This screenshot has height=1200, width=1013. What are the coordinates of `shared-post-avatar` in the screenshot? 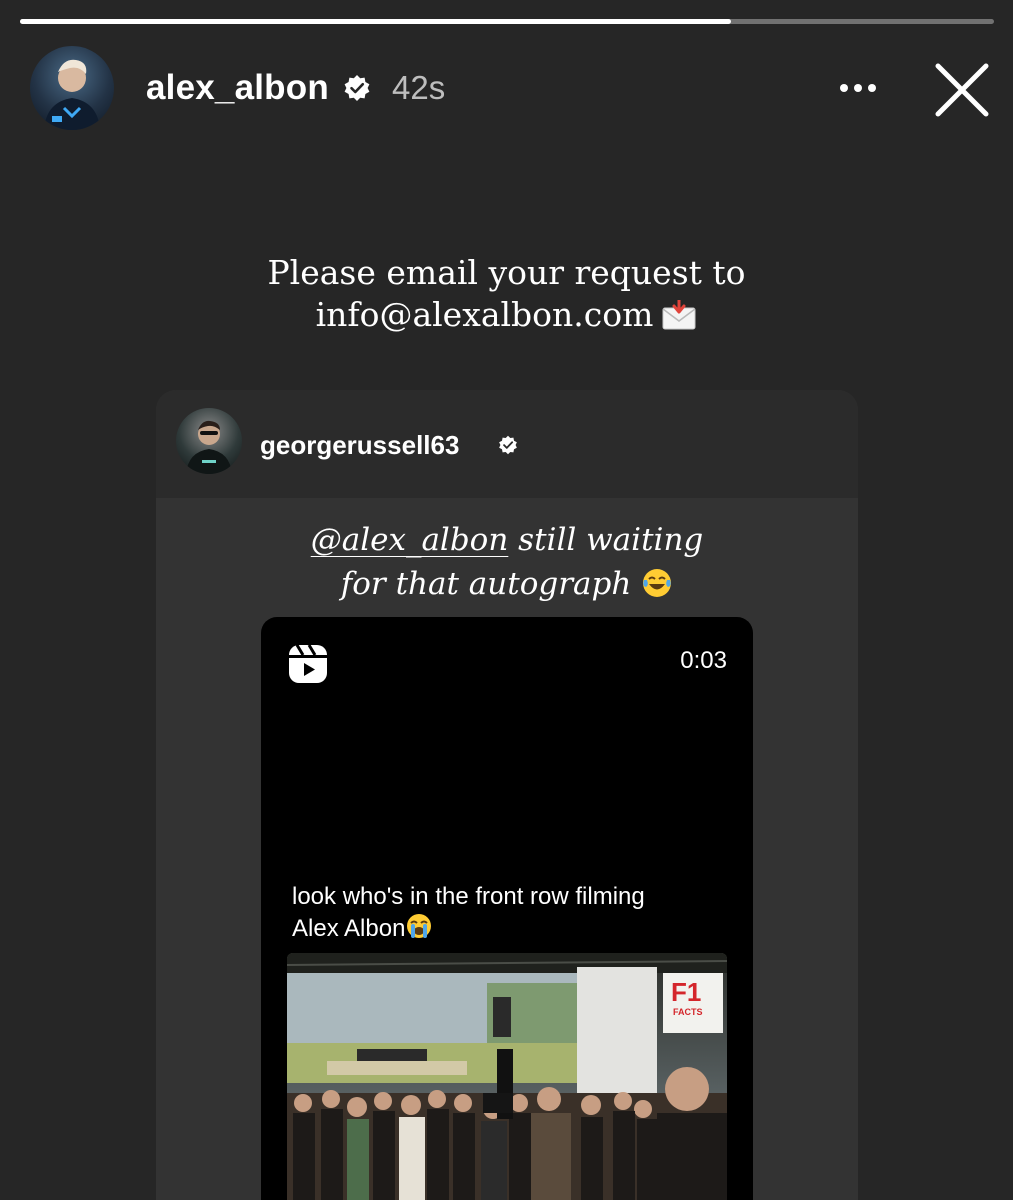 It's located at (209, 441).